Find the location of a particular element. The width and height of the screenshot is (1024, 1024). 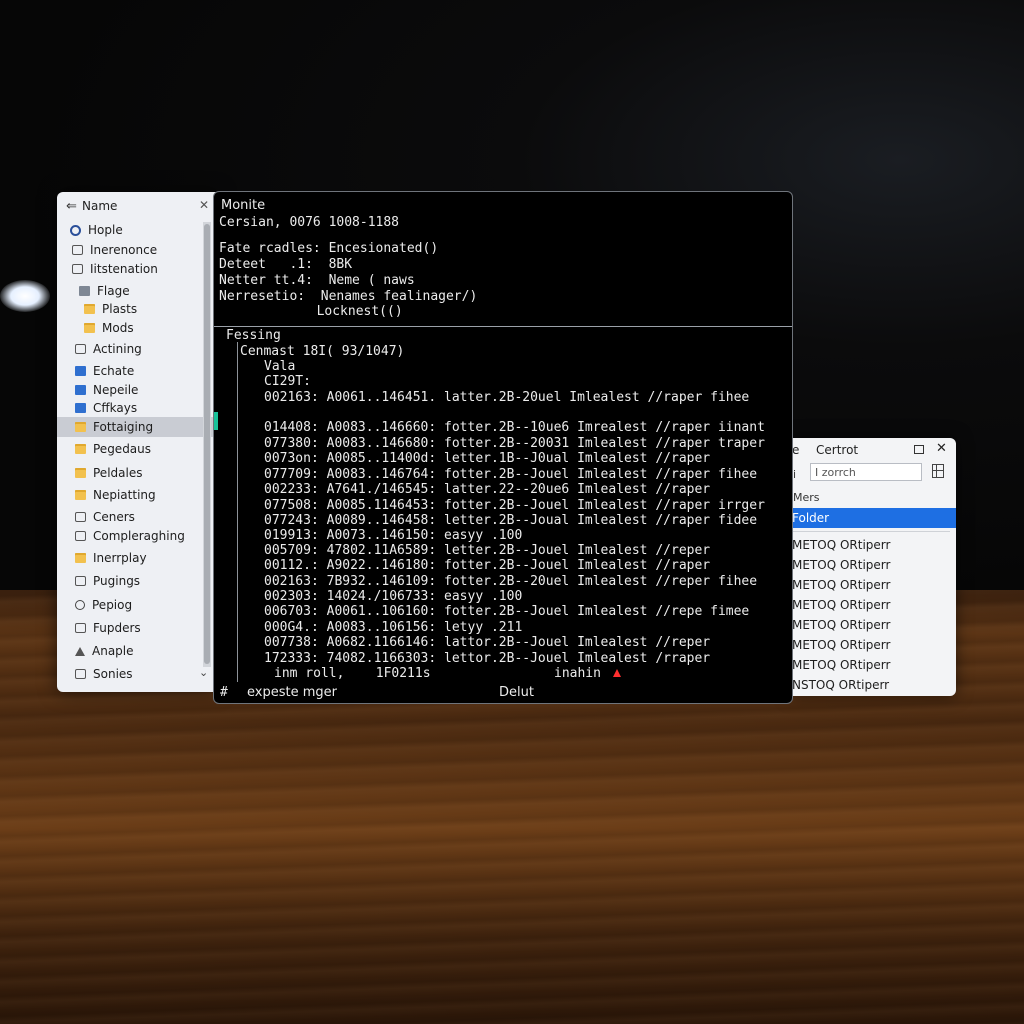

sidebar-item-label: Actining is located at coordinates (117, 349).